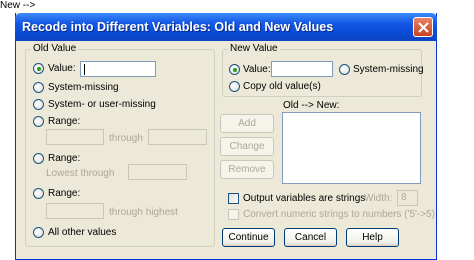 This screenshot has width=474, height=260. What do you see at coordinates (247, 146) in the screenshot?
I see `change-button: Change` at bounding box center [247, 146].